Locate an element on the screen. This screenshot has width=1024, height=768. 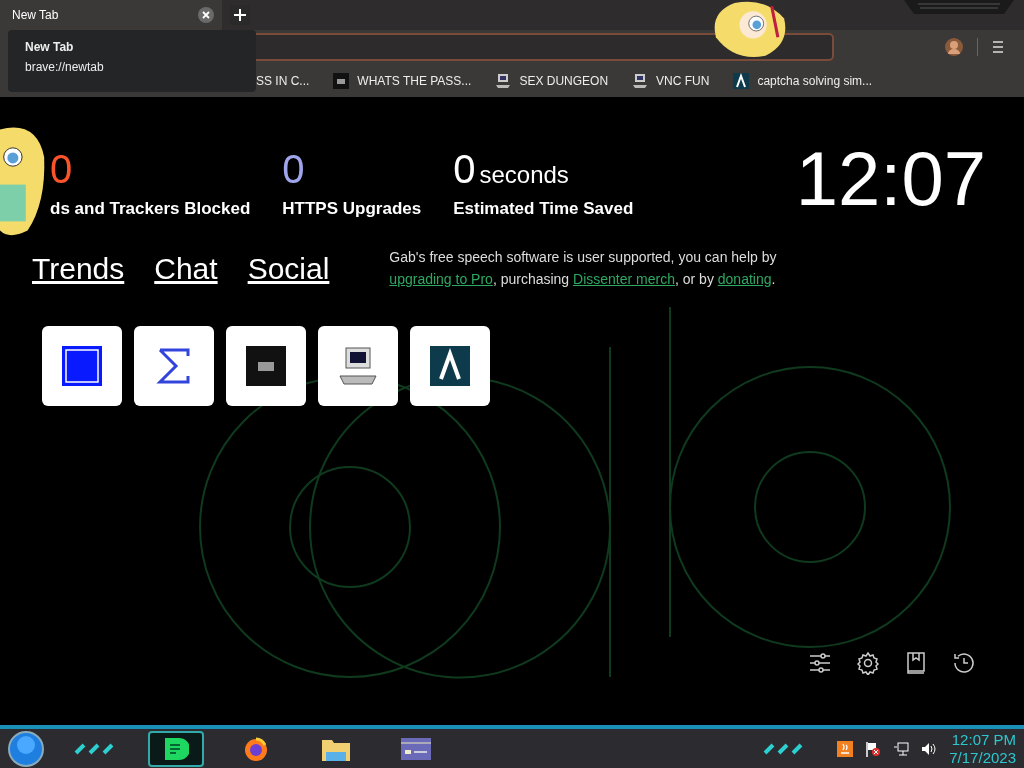
promo-link: upgrading to Pro is located at coordinates (441, 279).